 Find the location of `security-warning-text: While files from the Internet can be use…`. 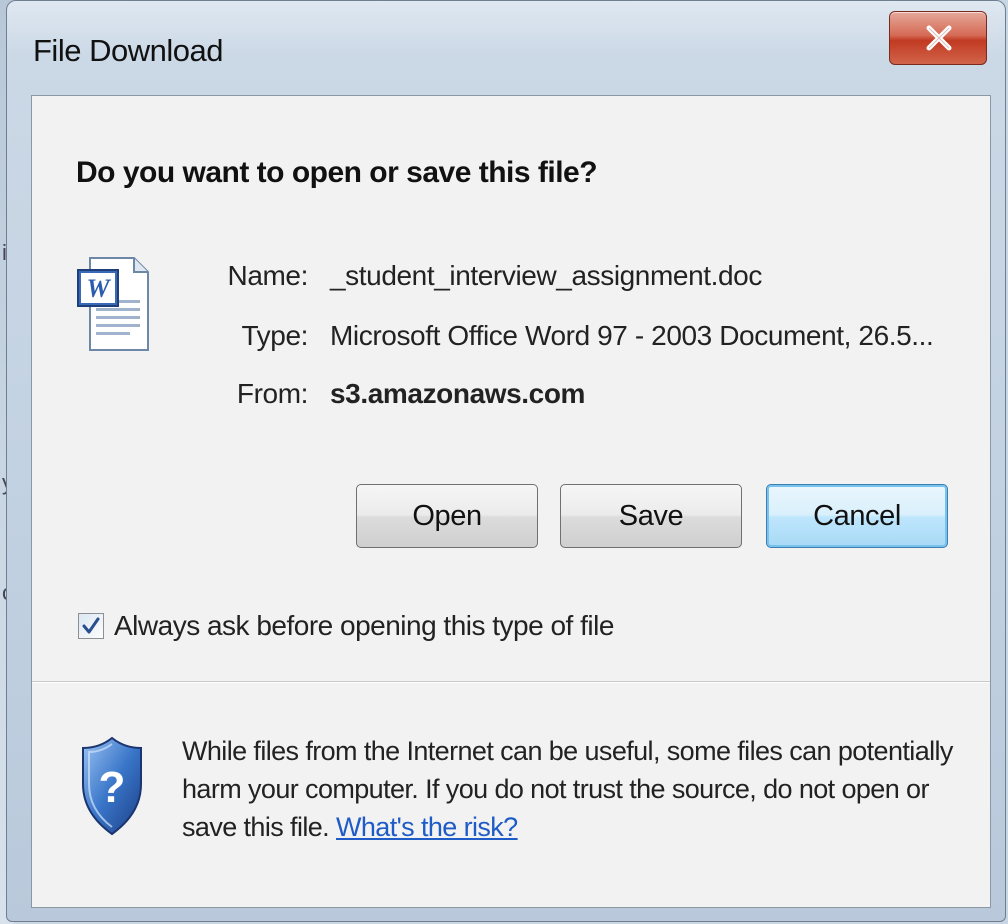

security-warning-text: While files from the Internet can be use… is located at coordinates (577, 789).